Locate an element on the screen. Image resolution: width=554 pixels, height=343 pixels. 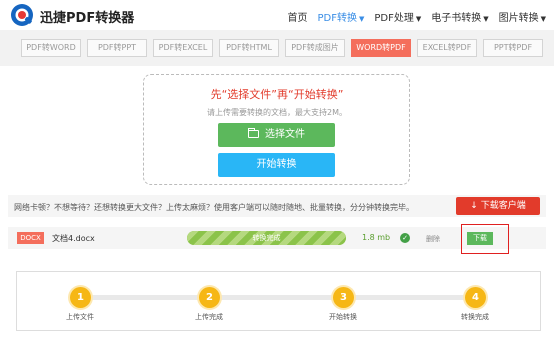
select-file-button: 选择文件 is located at coordinates (276, 135).